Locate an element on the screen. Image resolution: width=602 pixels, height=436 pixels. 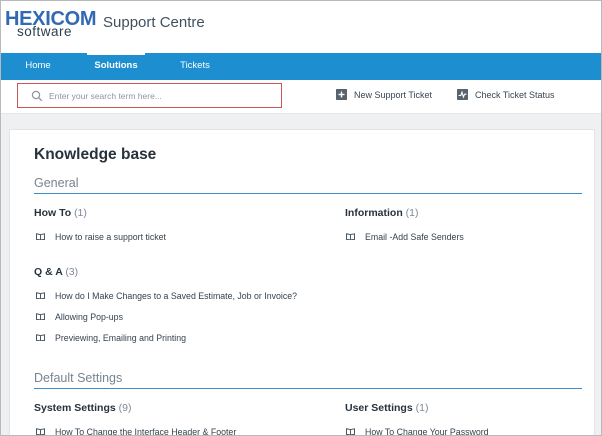
check-ticket-status-label: Check Ticket Status is located at coordinates (515, 95).